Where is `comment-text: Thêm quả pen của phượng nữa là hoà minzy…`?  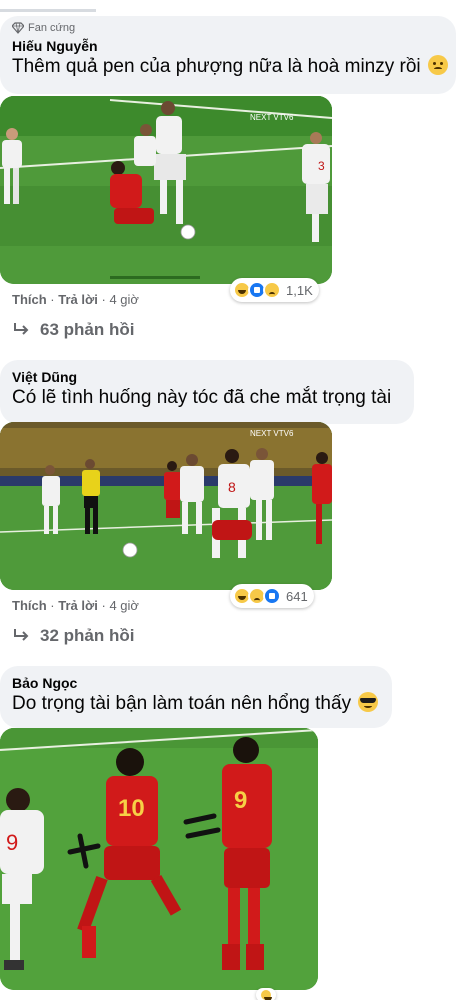 comment-text: Thêm quả pen của phượng nữa là hoà minzy… is located at coordinates (230, 67).